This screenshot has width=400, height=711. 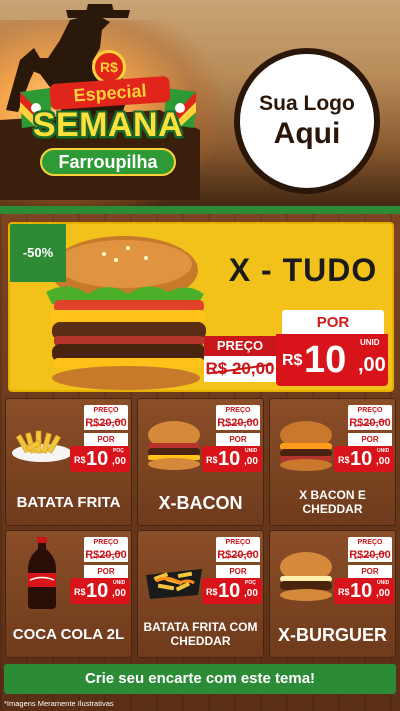 What do you see at coordinates (68, 635) in the screenshot?
I see `product-name: COCA COLA 2L` at bounding box center [68, 635].